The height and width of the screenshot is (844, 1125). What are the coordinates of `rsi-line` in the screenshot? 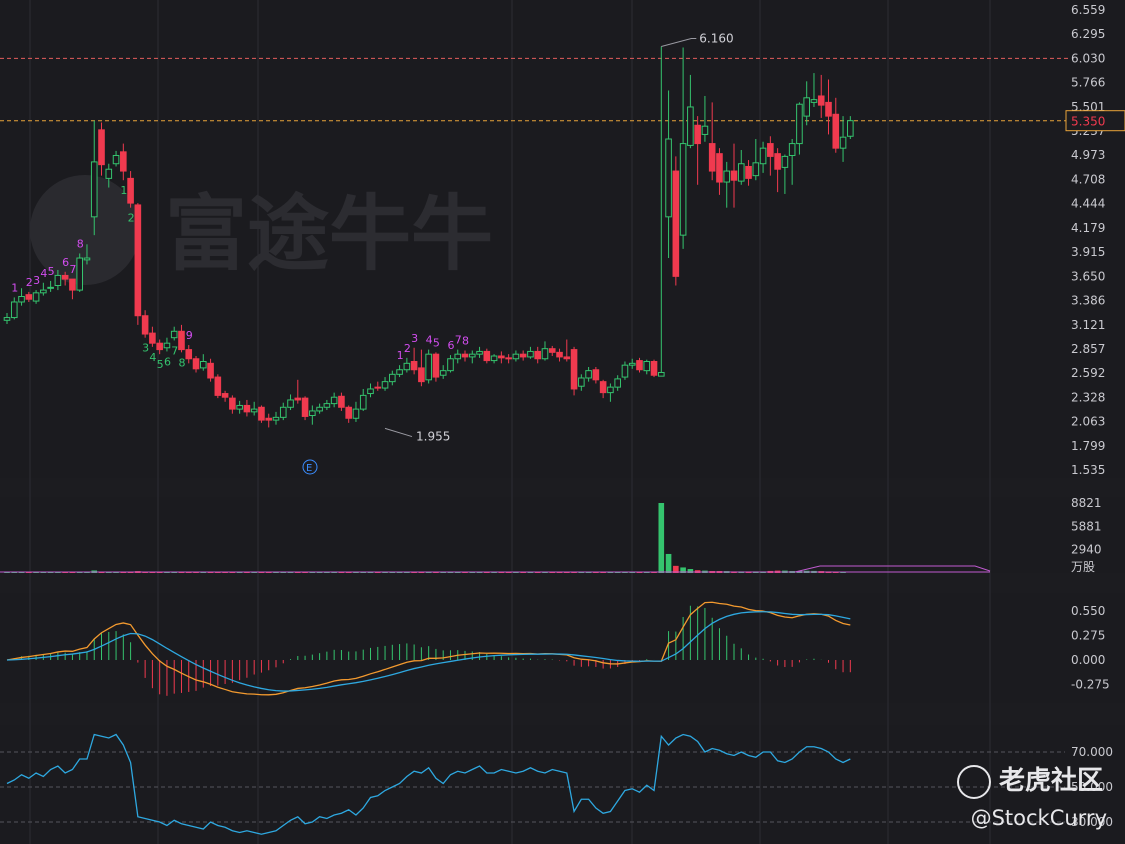 It's located at (428, 784).